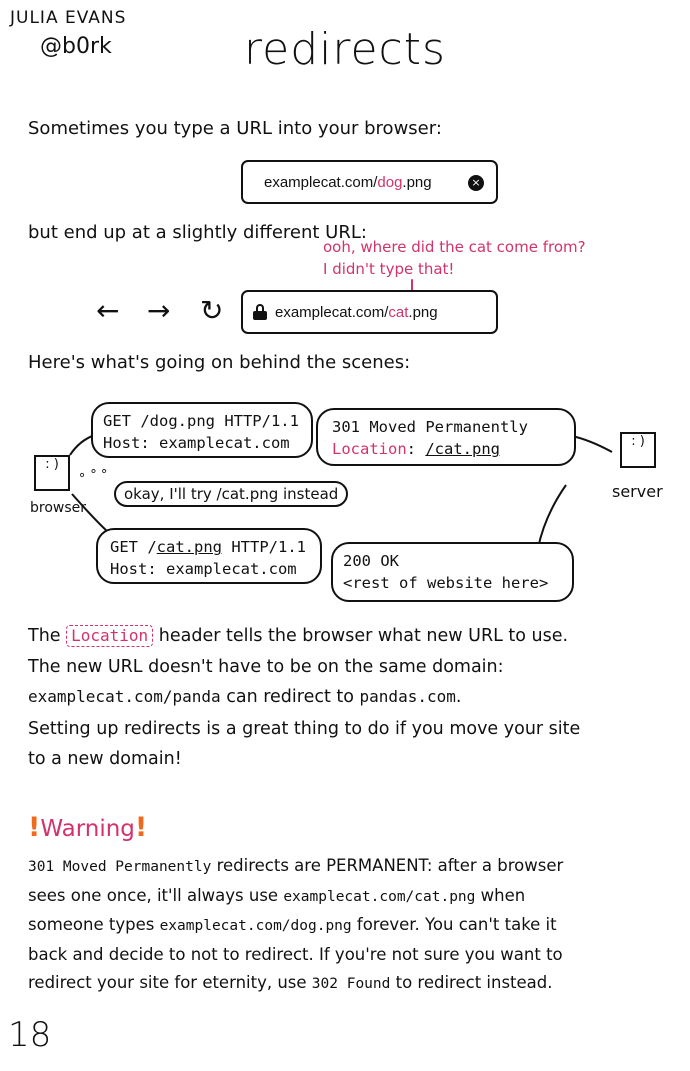 This screenshot has height=1071, width=690. What do you see at coordinates (462, 449) in the screenshot?
I see `location-header-value: /cat.png` at bounding box center [462, 449].